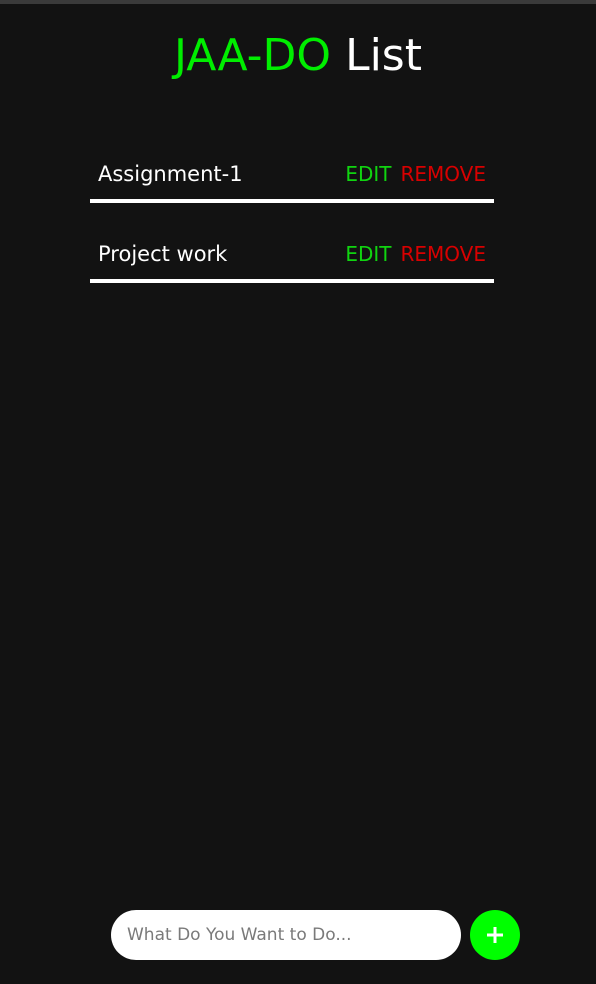 This screenshot has height=984, width=596. What do you see at coordinates (170, 173) in the screenshot?
I see `todo-text: Assignment-1` at bounding box center [170, 173].